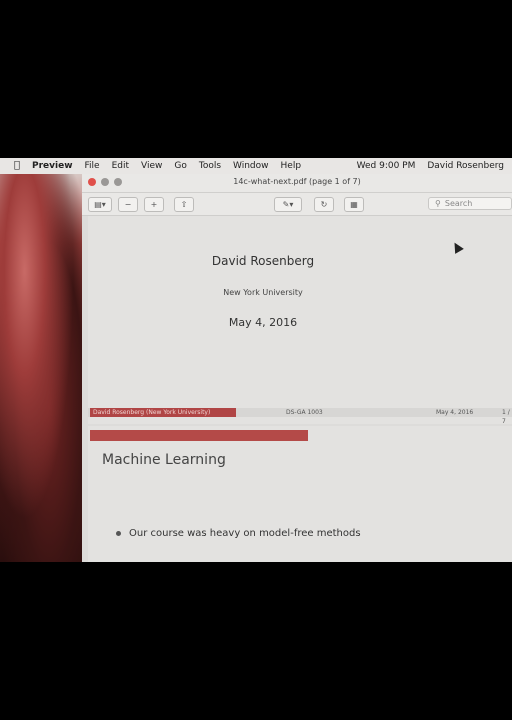 The width and height of the screenshot is (512, 720). I want to click on sidebar-icon: ▤▾, so click(100, 204).